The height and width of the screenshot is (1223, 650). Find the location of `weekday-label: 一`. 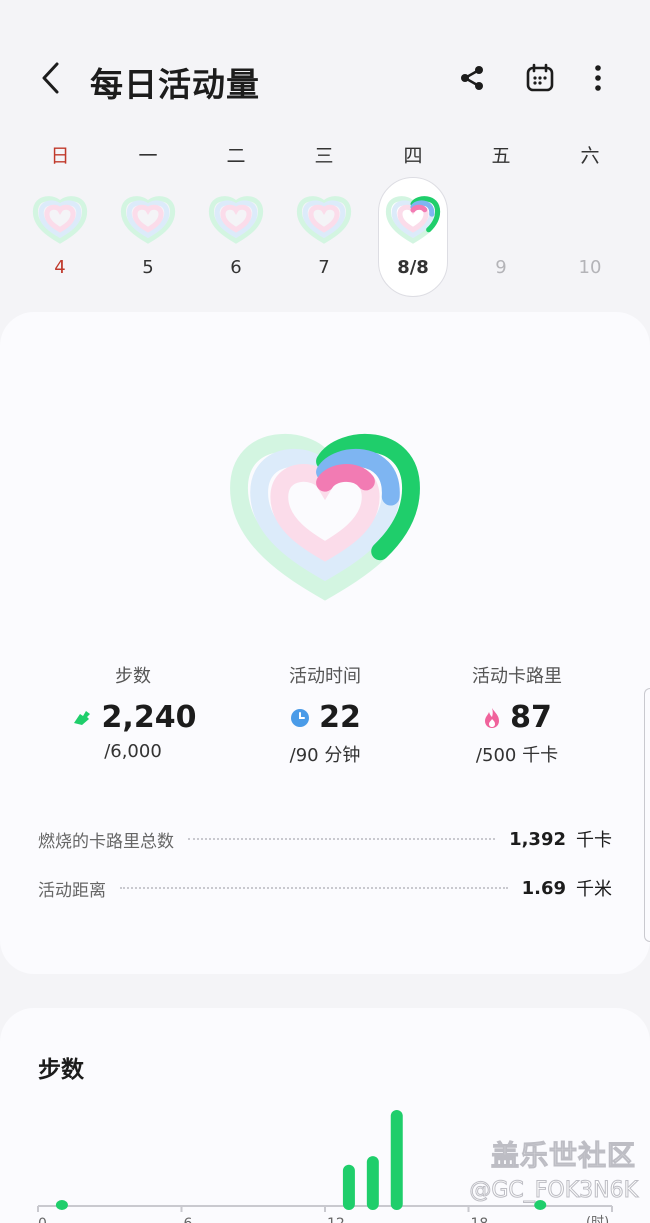

weekday-label: 一 is located at coordinates (148, 156).